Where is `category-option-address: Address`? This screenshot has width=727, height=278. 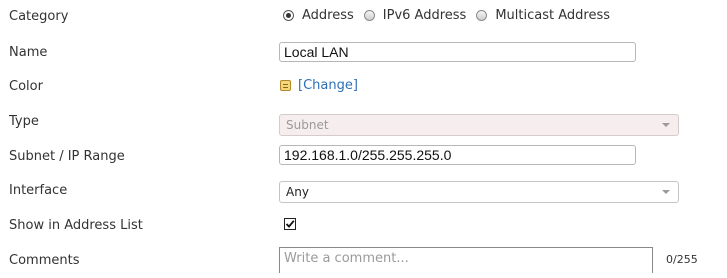 category-option-address: Address is located at coordinates (318, 15).